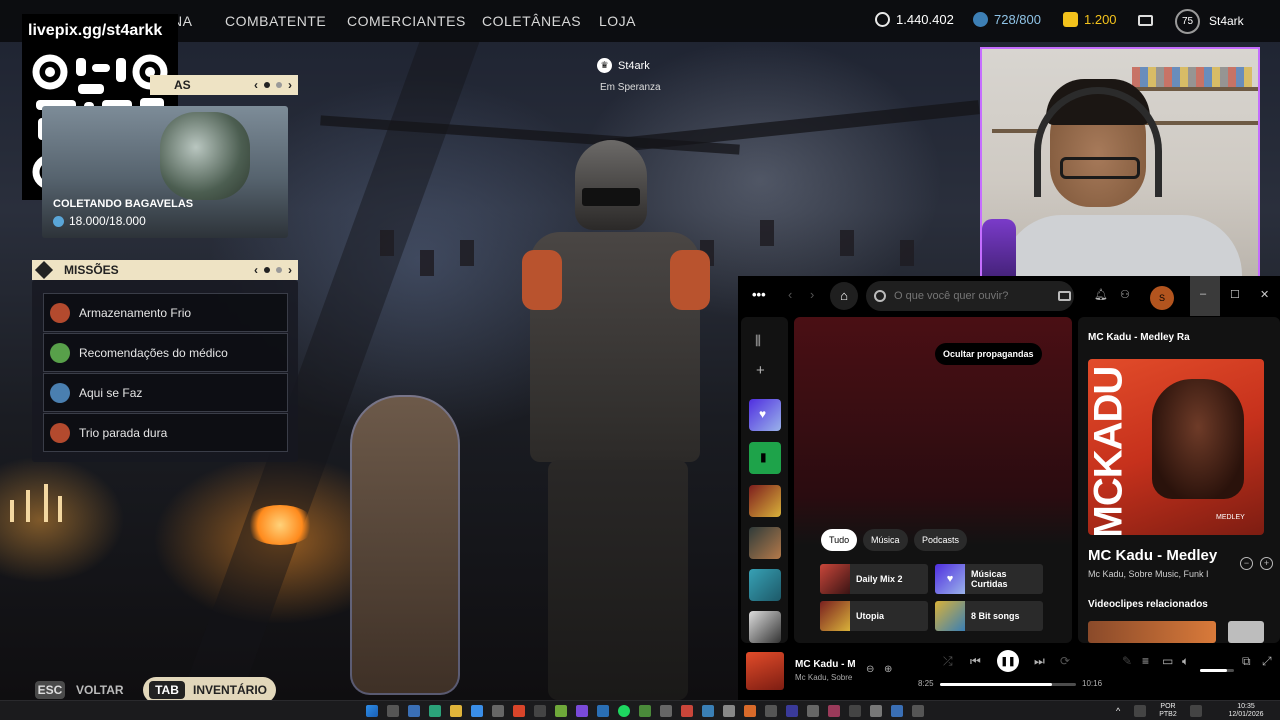 This screenshot has height=720, width=1280. Describe the element at coordinates (812, 294) in the screenshot. I see `forward-icon: ›` at that location.